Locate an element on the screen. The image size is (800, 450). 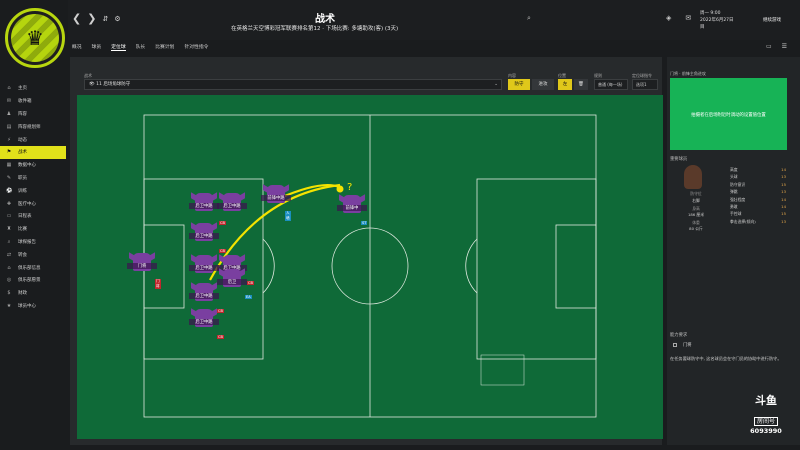
player-0: 门将 门将 is located at coordinates (144, 271).